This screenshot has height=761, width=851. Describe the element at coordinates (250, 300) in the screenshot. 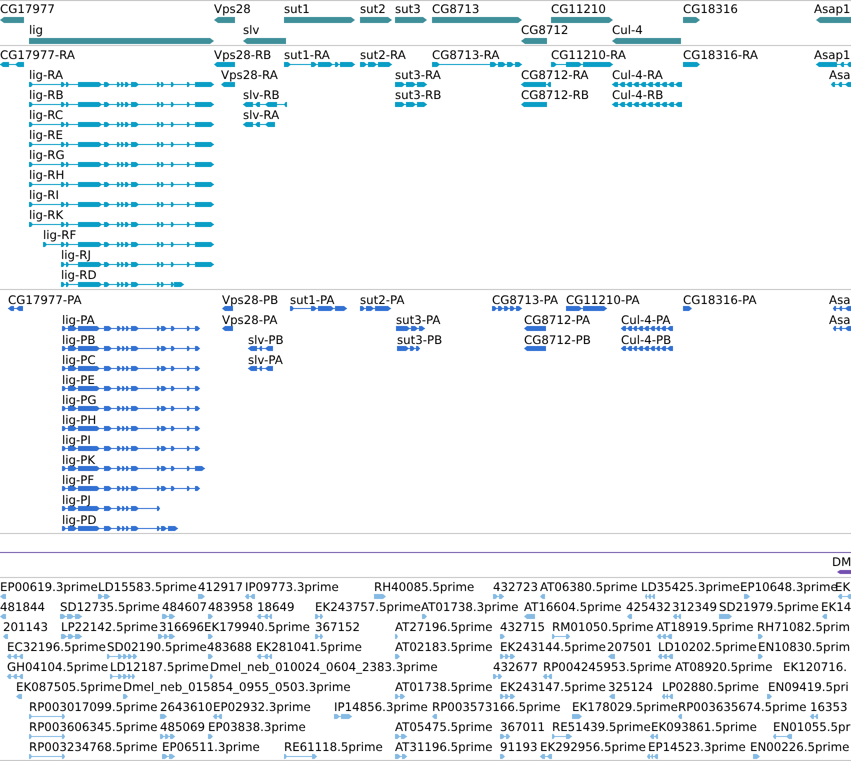

I see `protein-label: Vps28-PB` at that location.